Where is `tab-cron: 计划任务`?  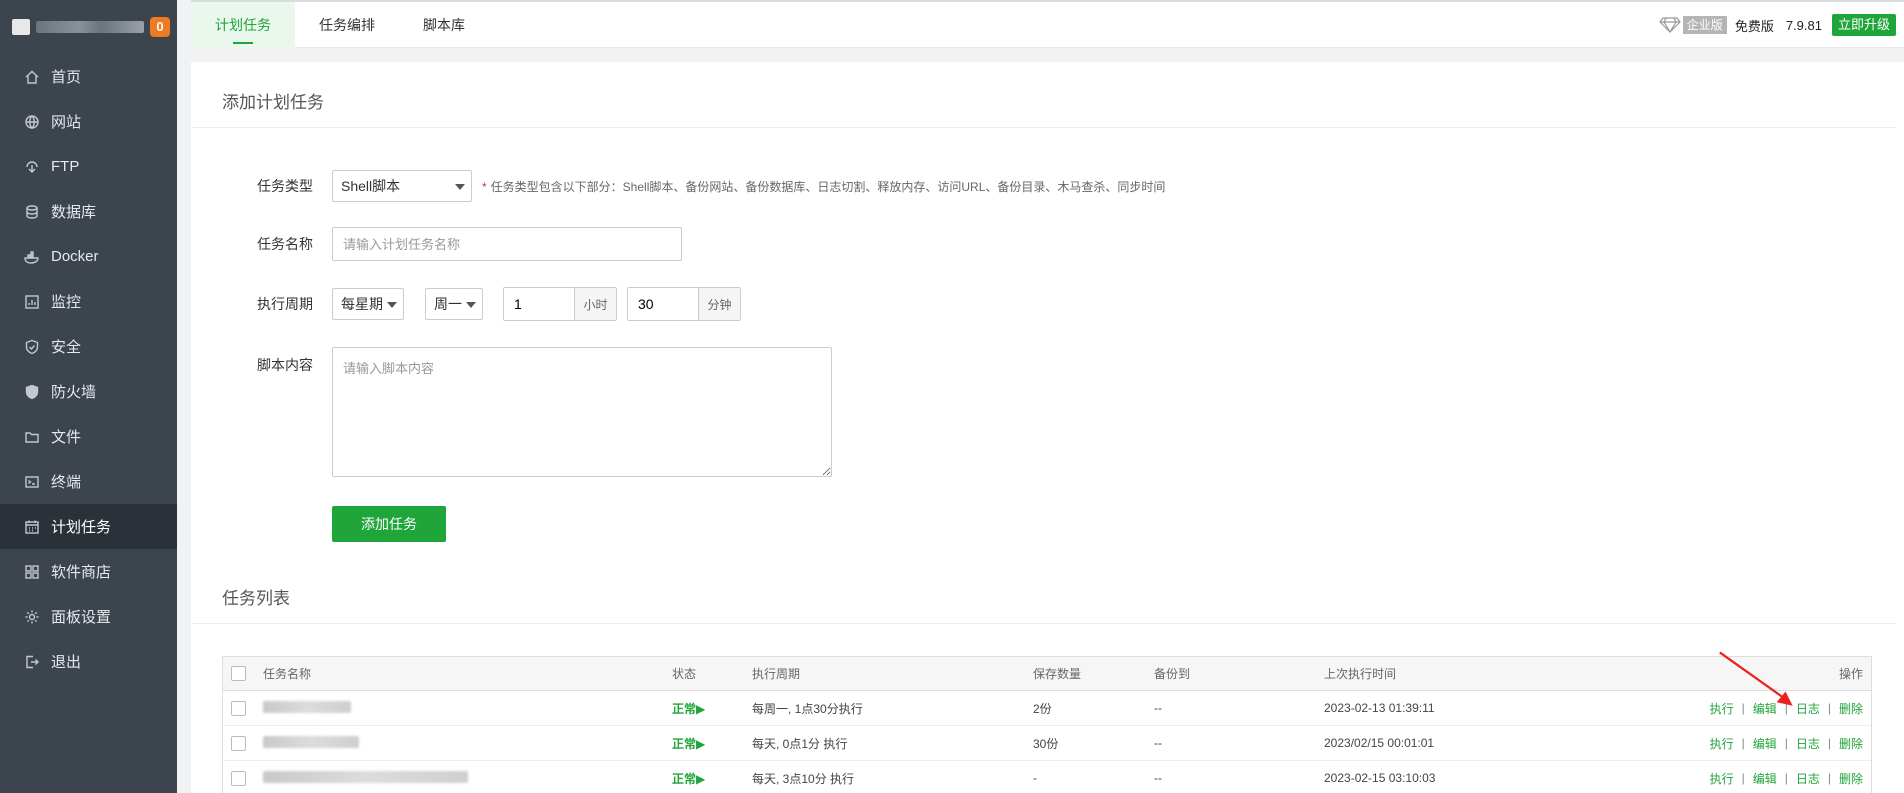
tab-cron: 计划任务 is located at coordinates (243, 24).